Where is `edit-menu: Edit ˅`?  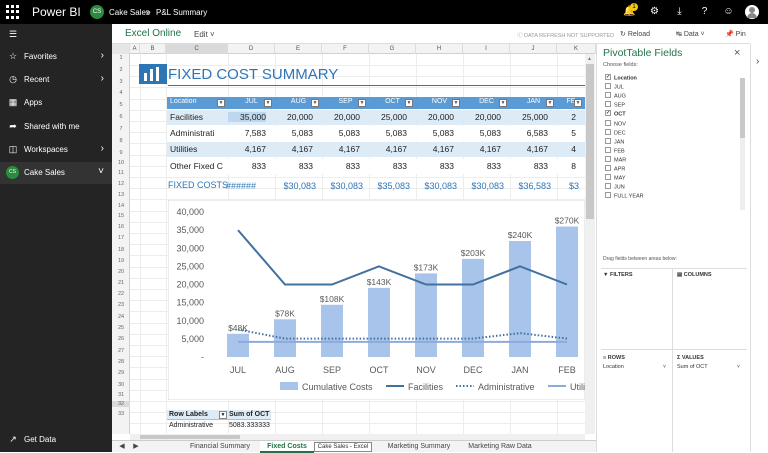
edit-menu: Edit ˅ is located at coordinates (204, 34).